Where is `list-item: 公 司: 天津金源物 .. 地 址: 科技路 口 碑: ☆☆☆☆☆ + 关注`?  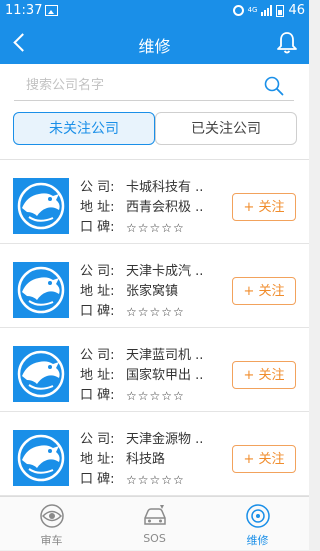 list-item: 公 司: 天津金源物 .. 地 址: 科技路 口 碑: ☆☆☆☆☆ + 关注 is located at coordinates (154, 454).